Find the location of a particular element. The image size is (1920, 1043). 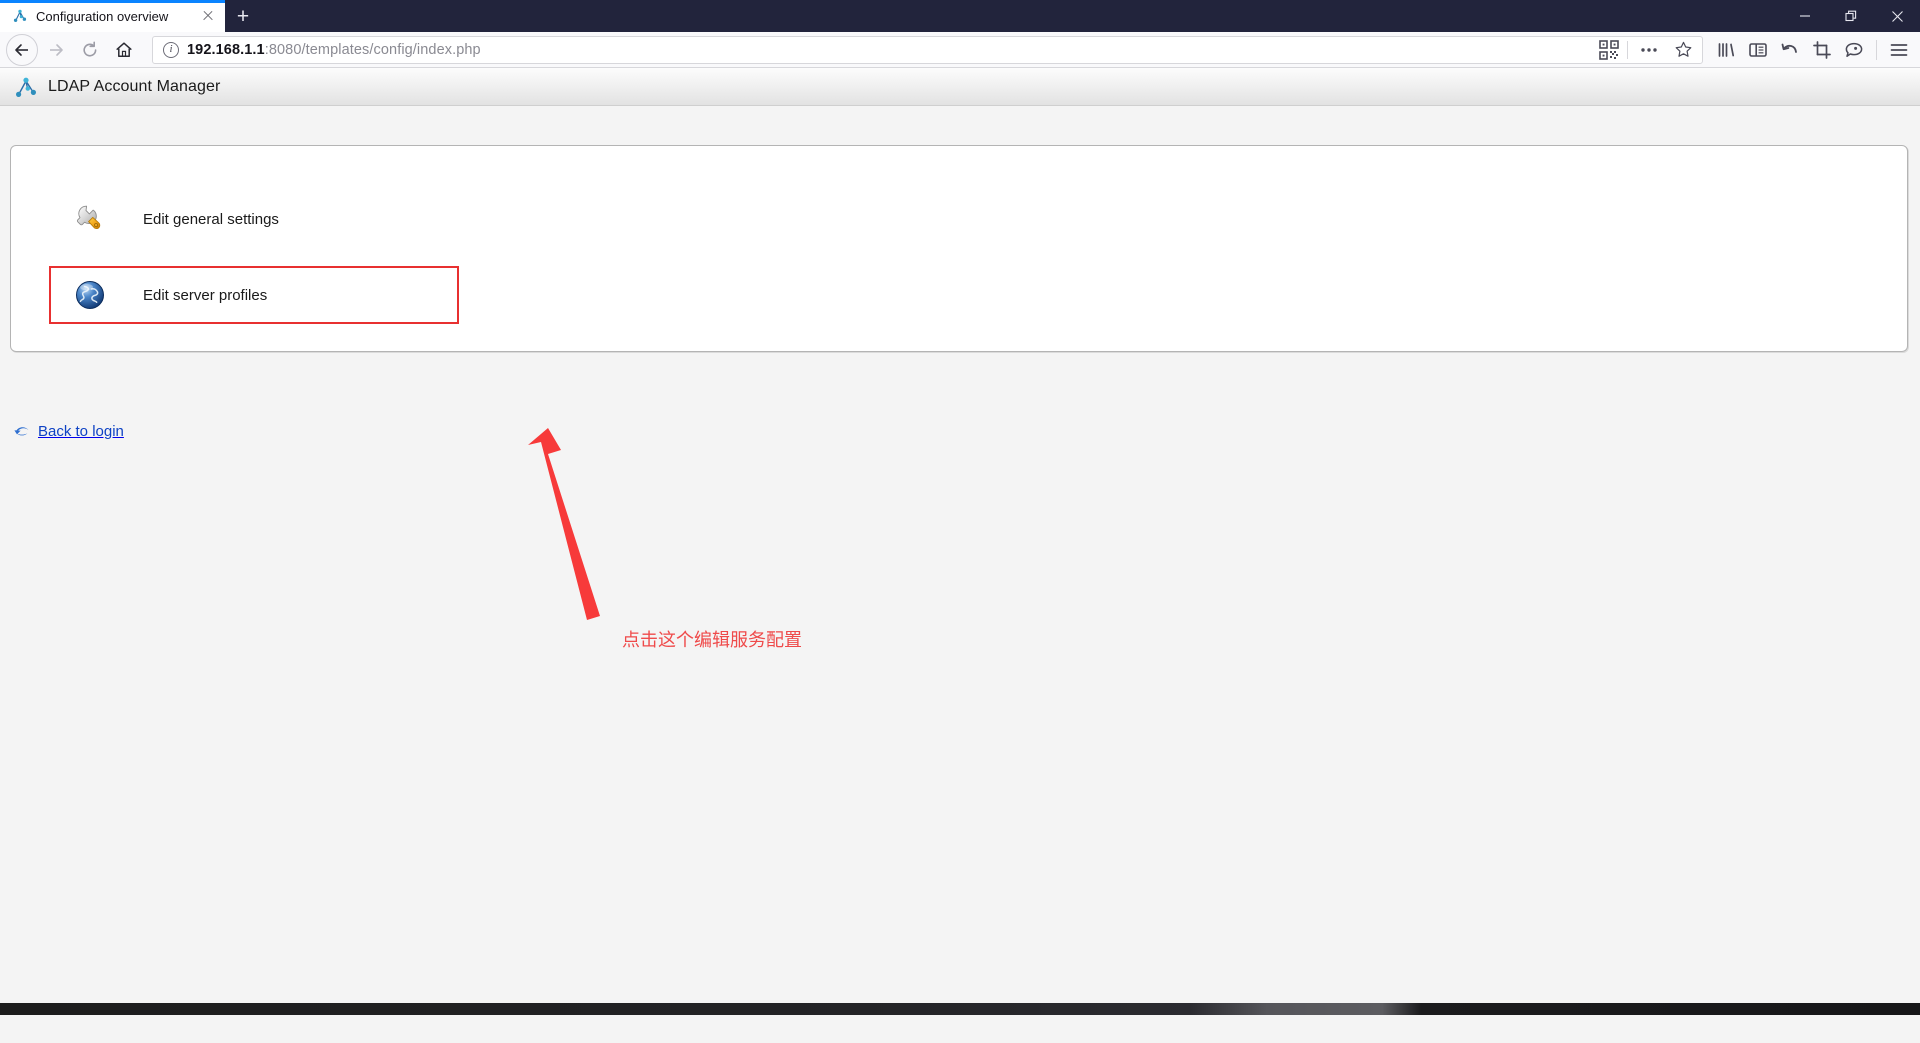

library-icon is located at coordinates (1726, 49).